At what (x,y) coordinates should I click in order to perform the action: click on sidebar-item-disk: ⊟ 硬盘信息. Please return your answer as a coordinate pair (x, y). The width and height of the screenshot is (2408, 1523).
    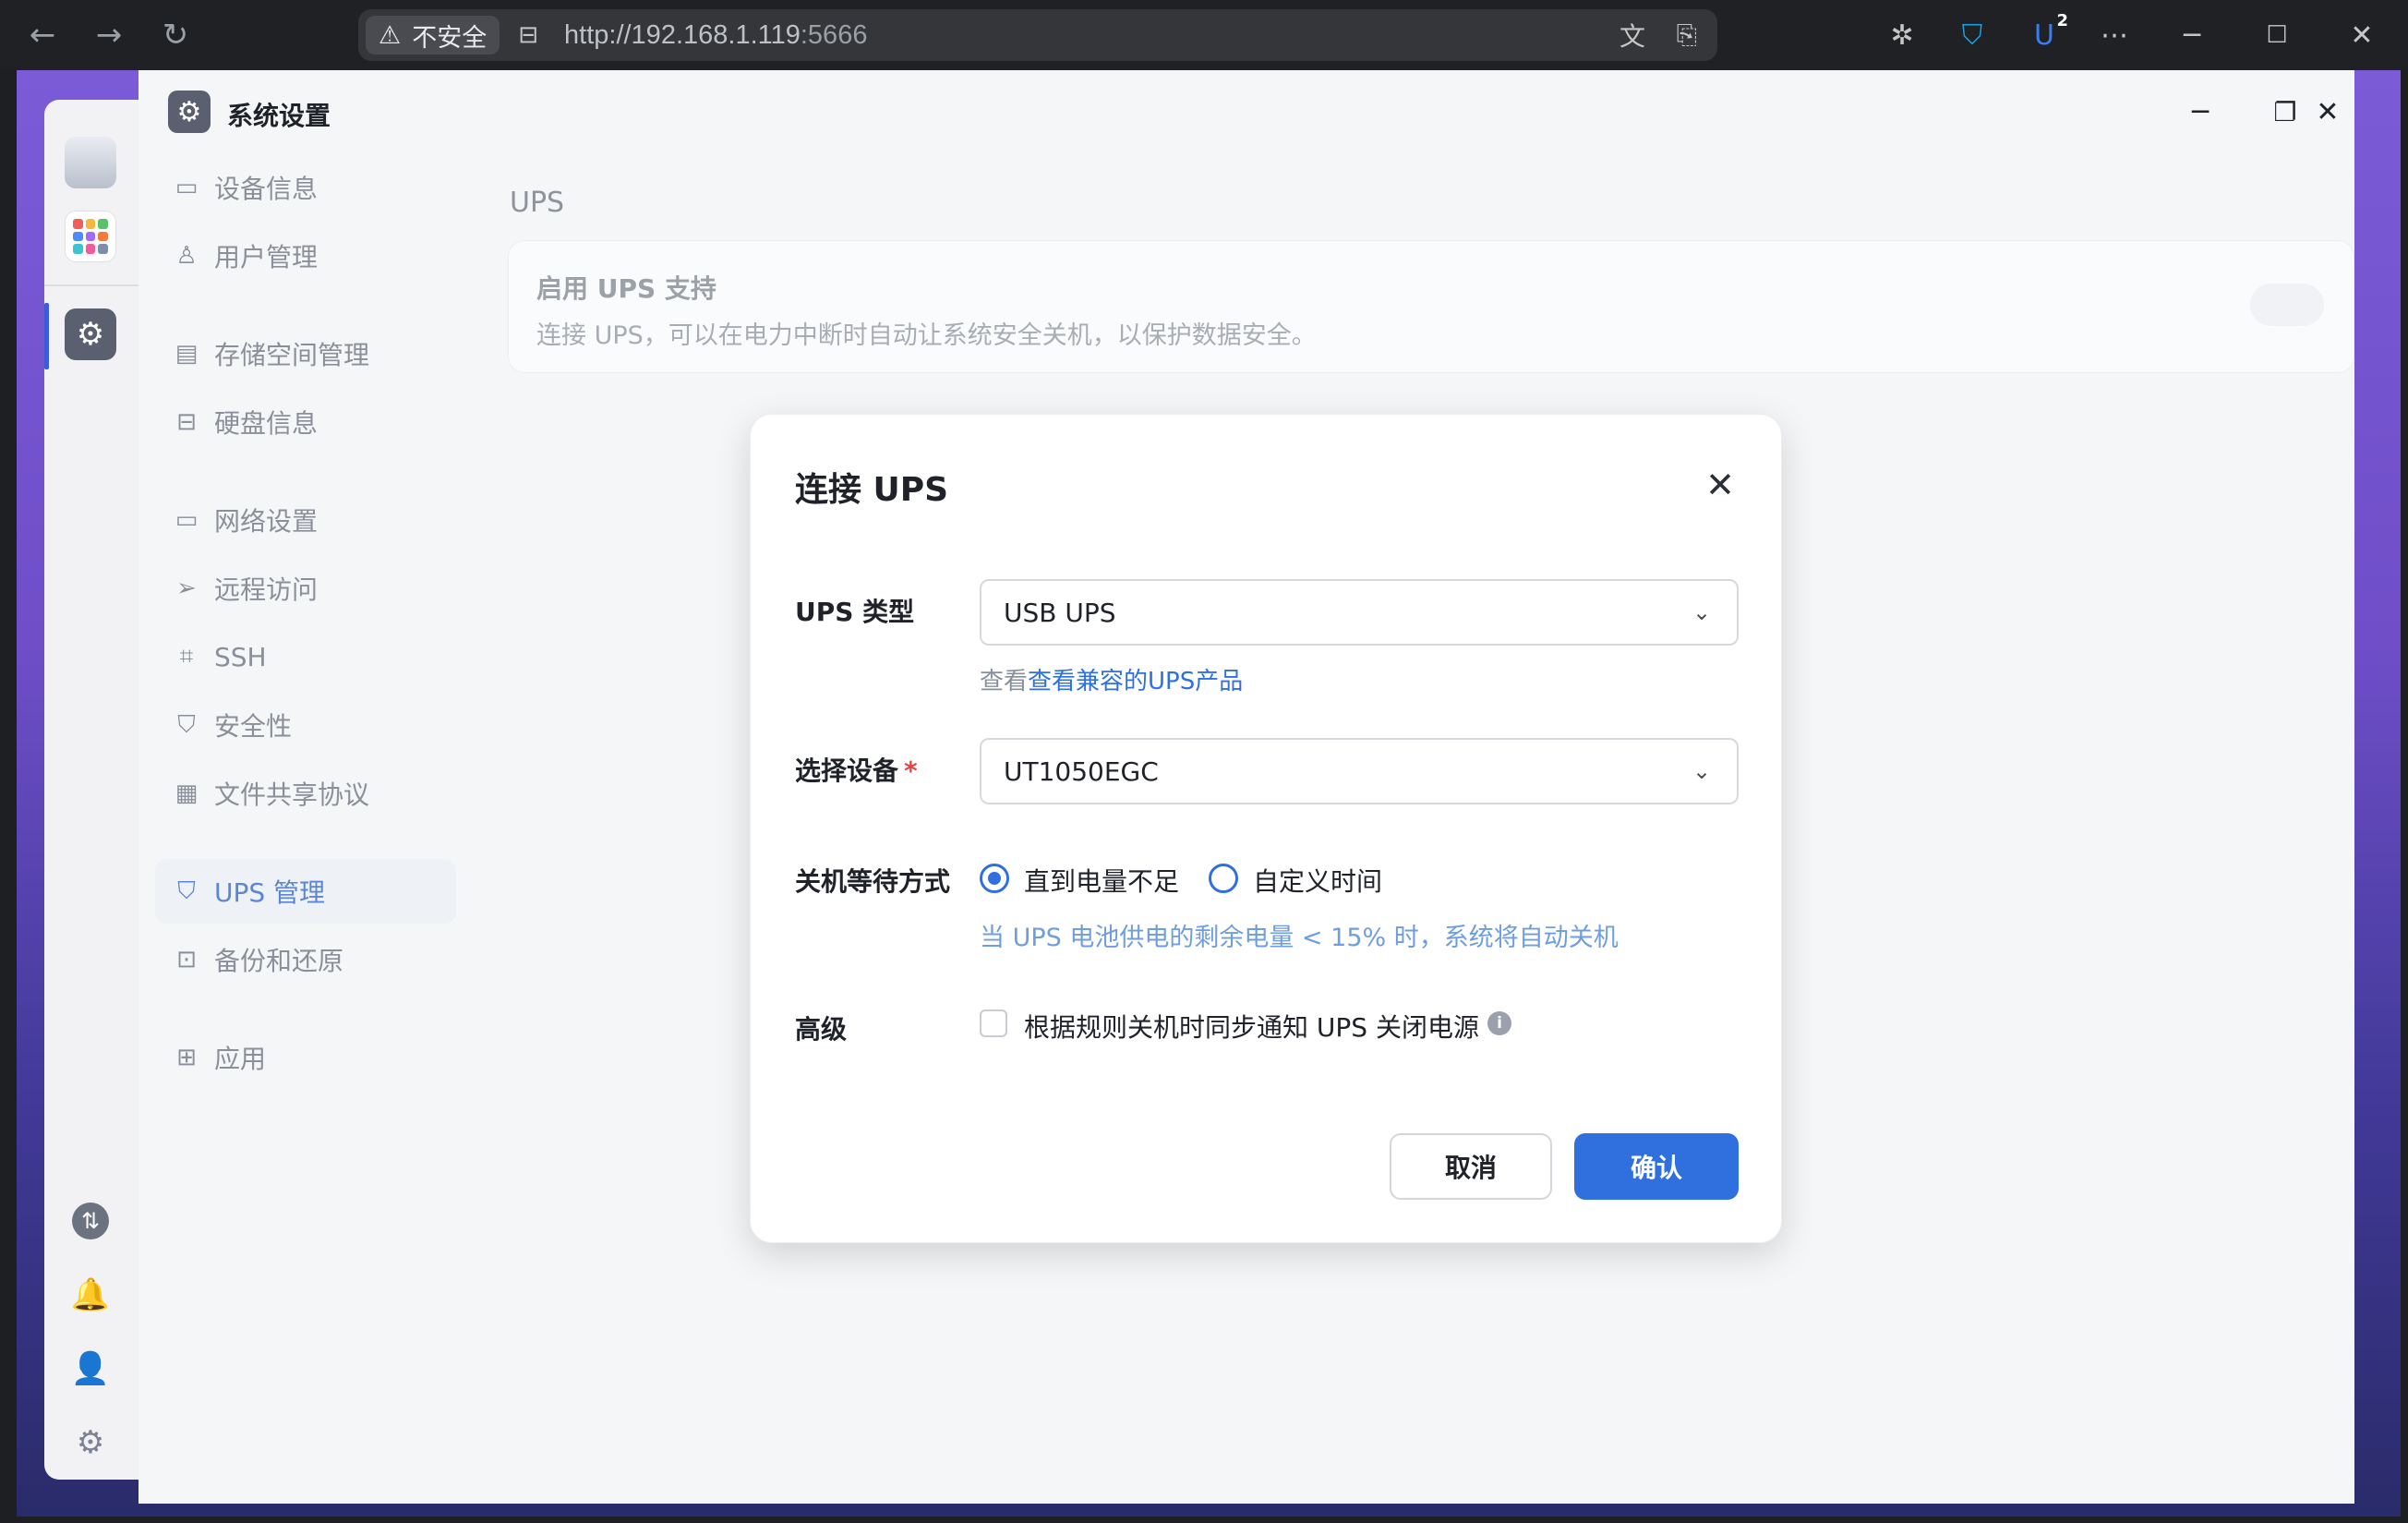
    Looking at the image, I should click on (305, 422).